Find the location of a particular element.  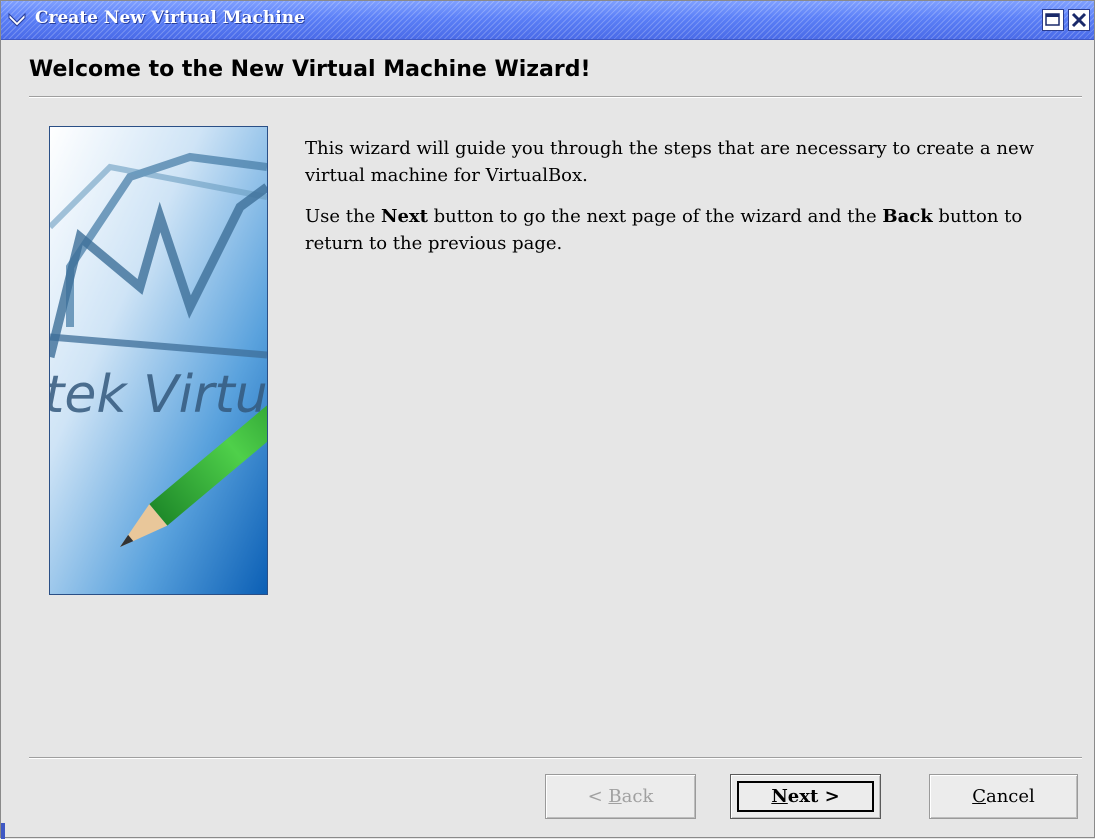

maximize-button is located at coordinates (1053, 20).